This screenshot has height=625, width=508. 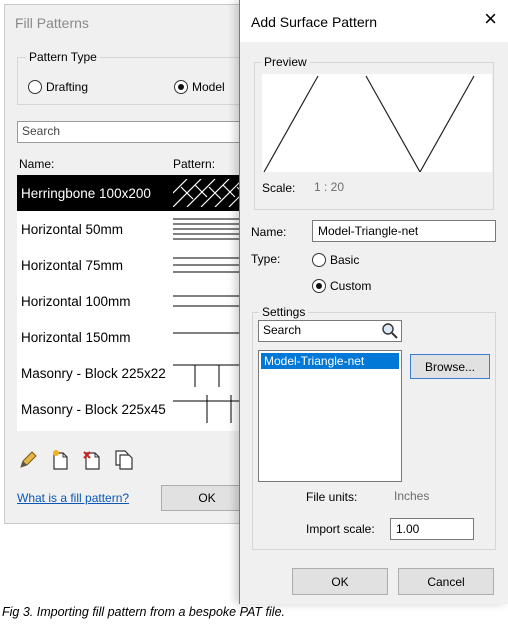 What do you see at coordinates (329, 187) in the screenshot?
I see `scale-value: 1 : 20` at bounding box center [329, 187].